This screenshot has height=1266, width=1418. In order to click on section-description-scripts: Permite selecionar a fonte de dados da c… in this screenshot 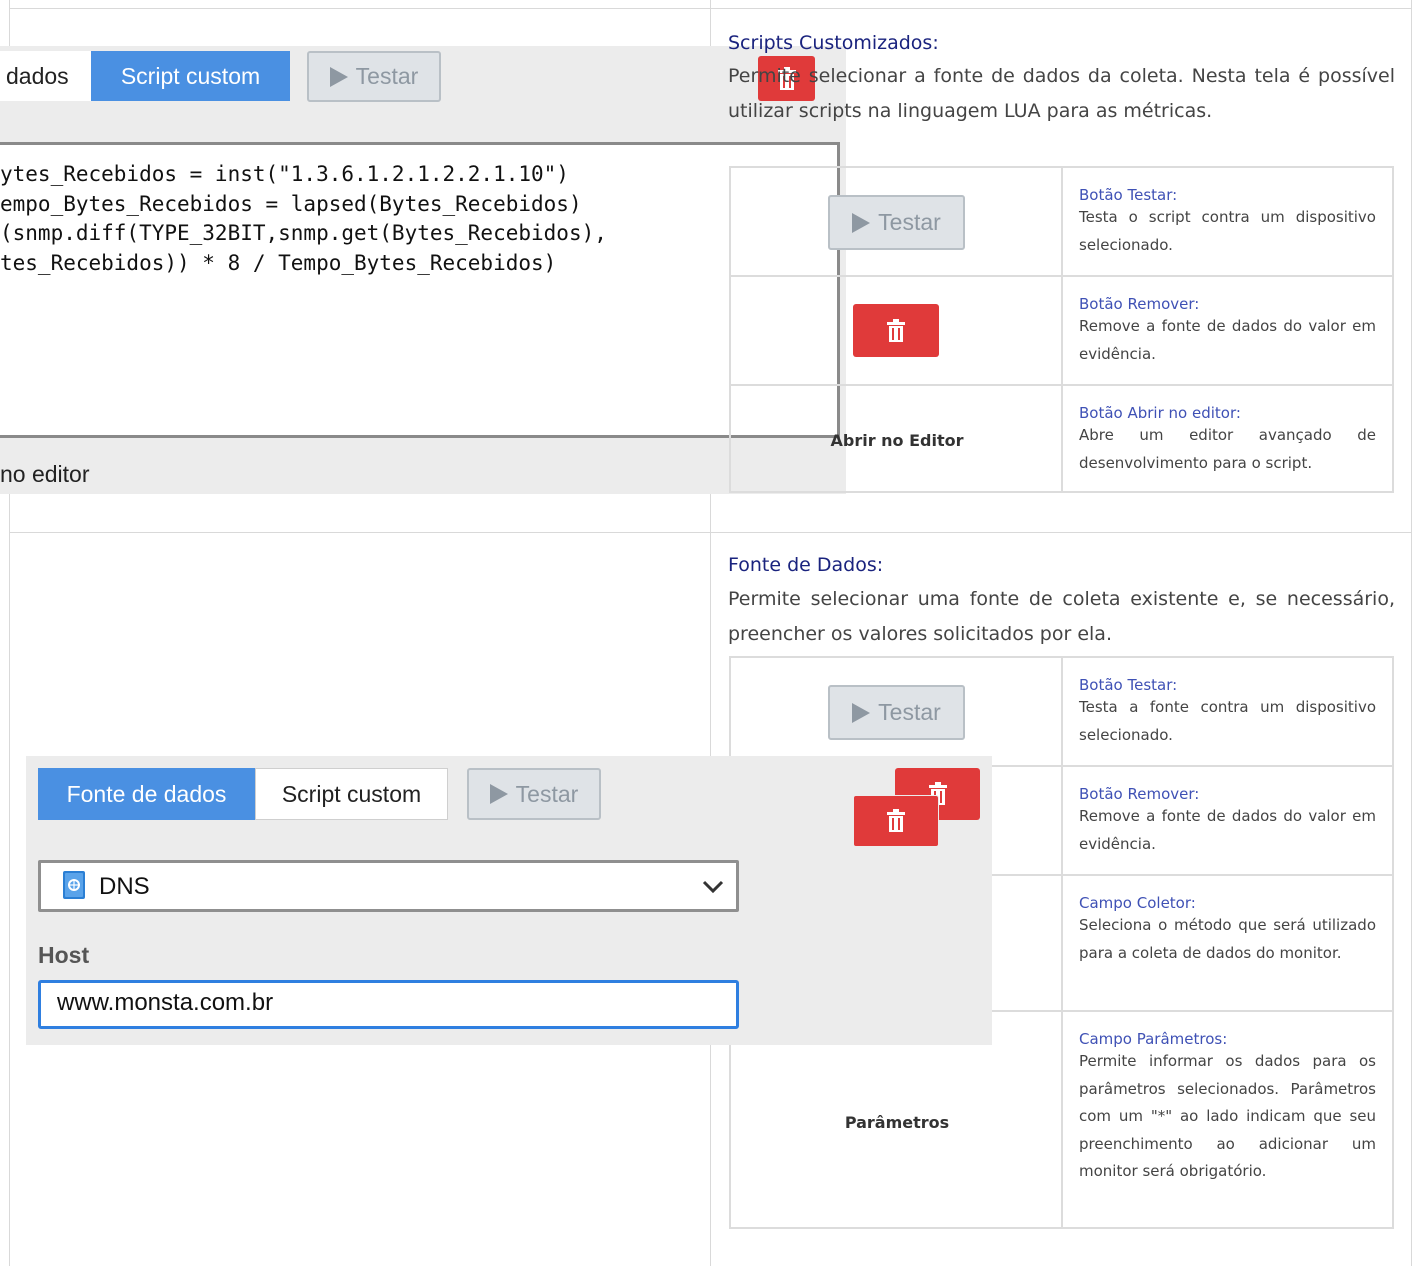, I will do `click(1061, 93)`.